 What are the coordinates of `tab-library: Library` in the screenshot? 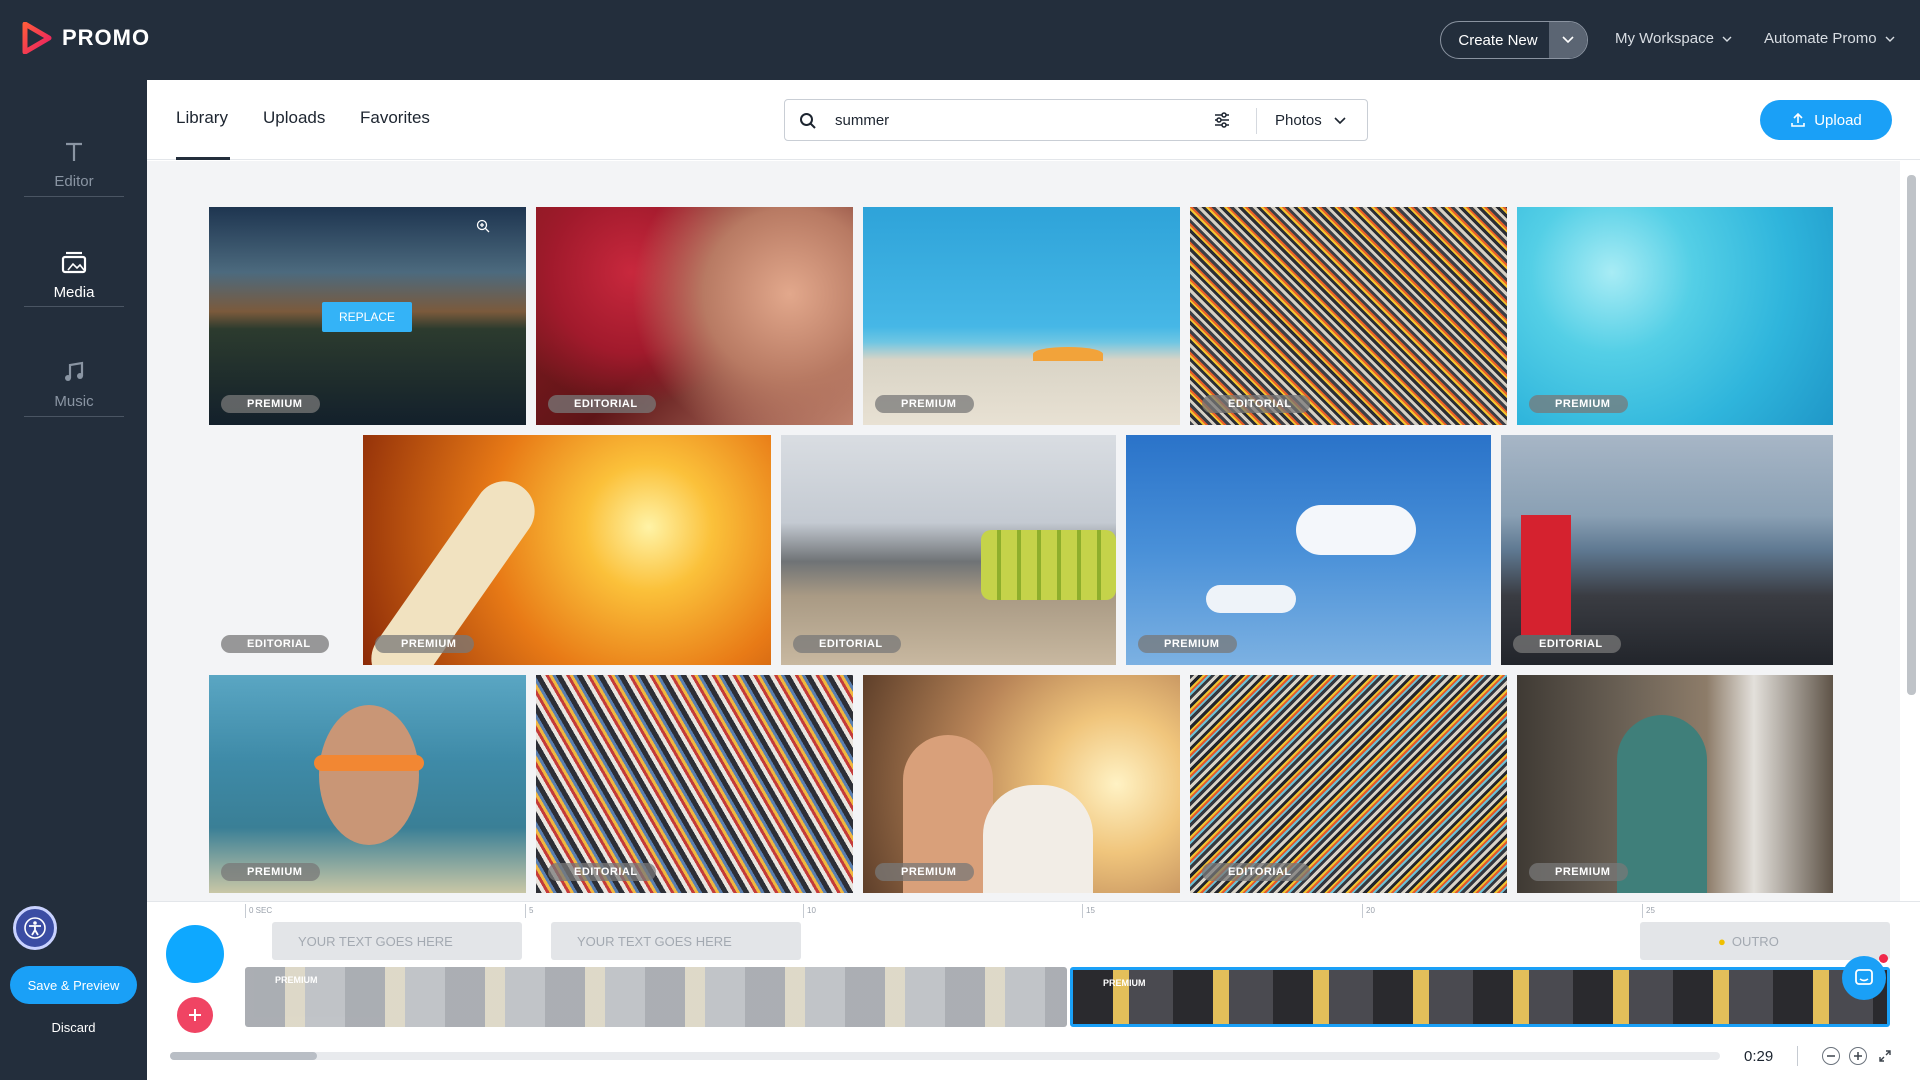 It's located at (202, 118).